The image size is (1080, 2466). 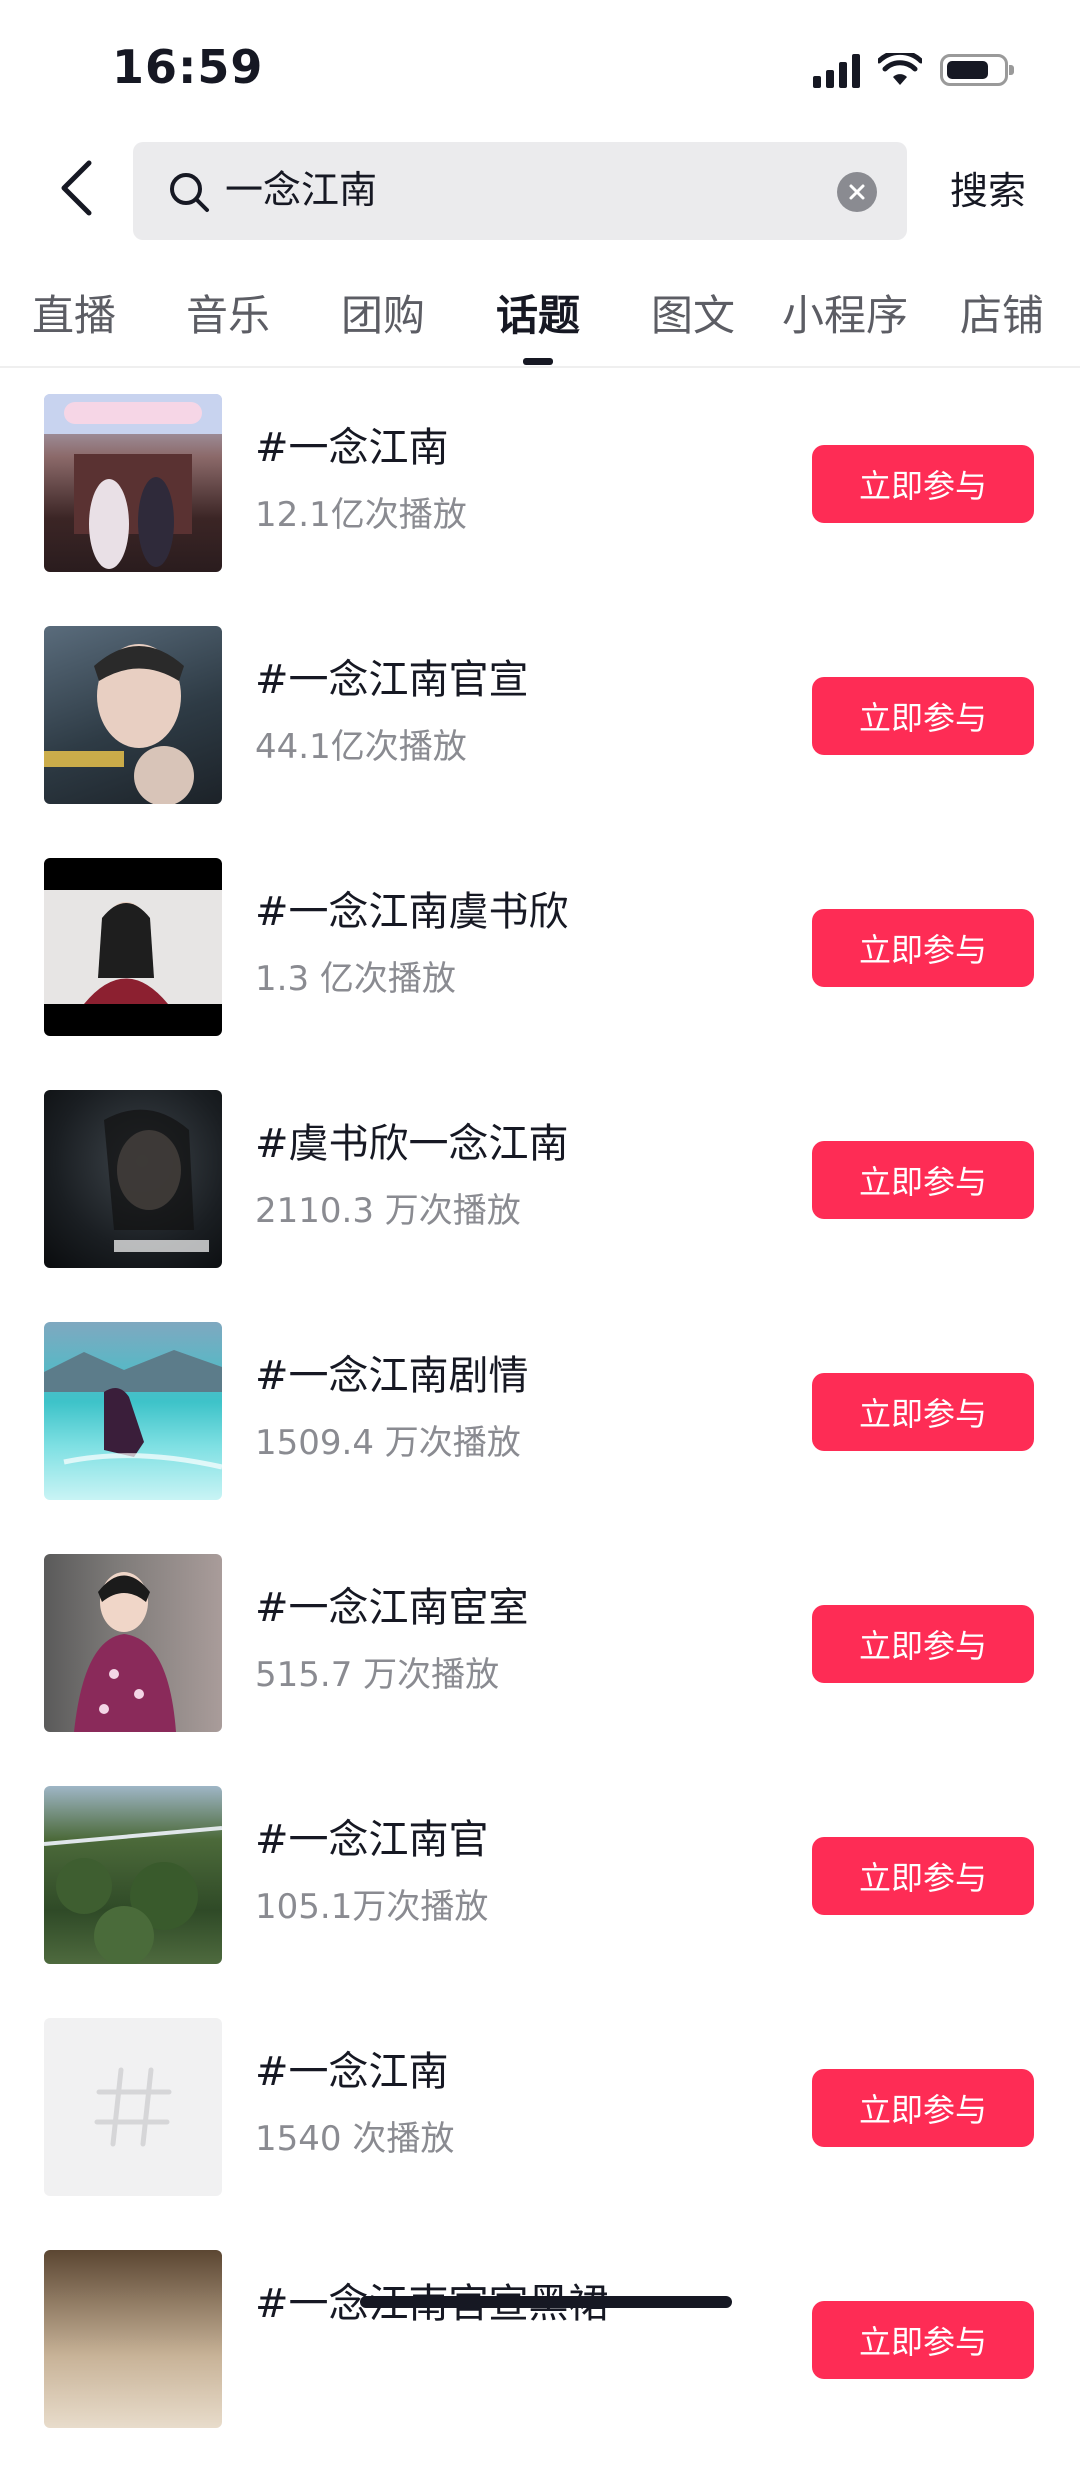 I want to click on topic-name: #虞书欣一念江南, so click(x=412, y=1144).